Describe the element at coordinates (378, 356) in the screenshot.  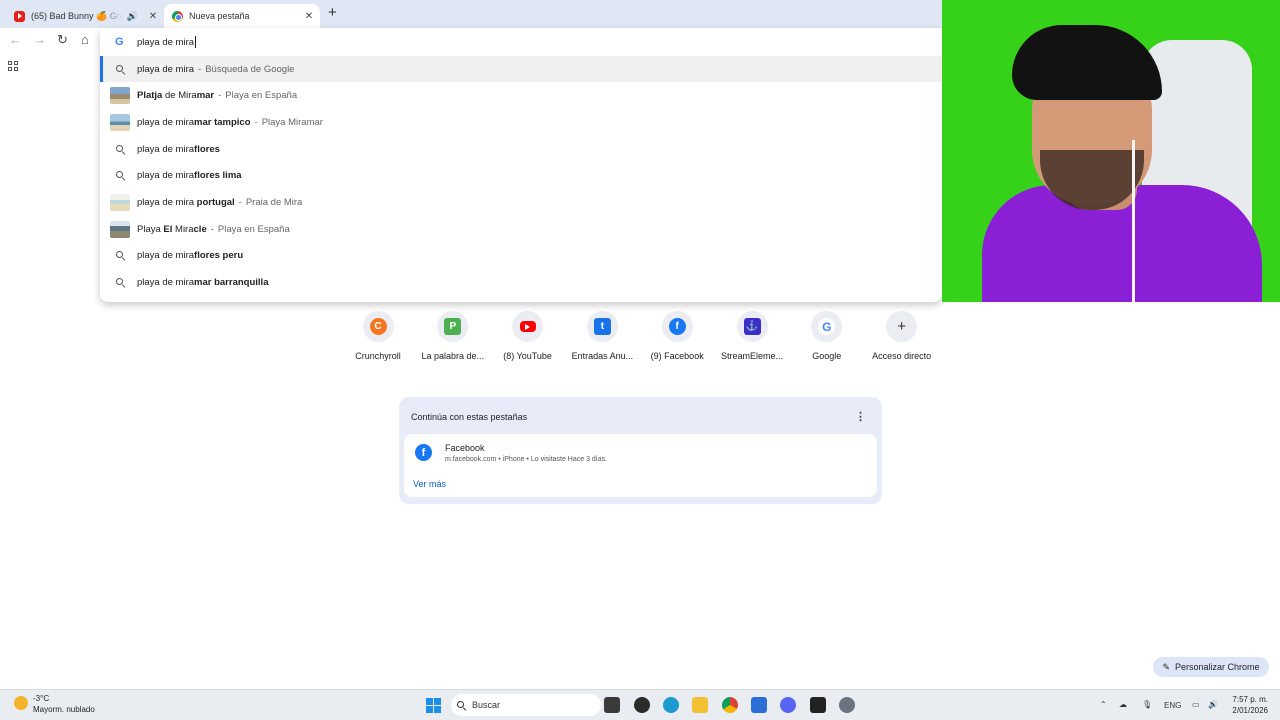
I see `shortcut-label: Crunchyroll` at that location.